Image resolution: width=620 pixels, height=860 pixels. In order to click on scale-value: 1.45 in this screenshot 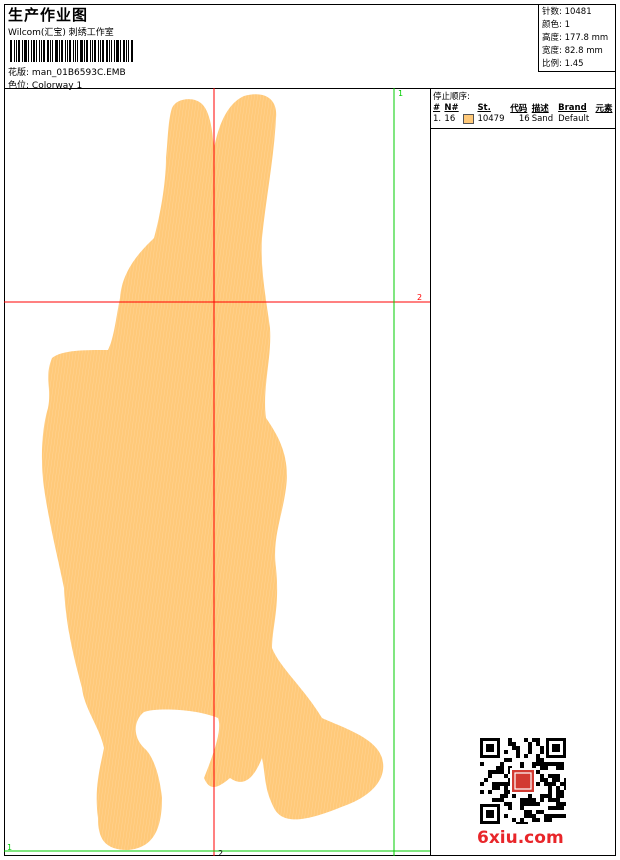, I will do `click(574, 64)`.